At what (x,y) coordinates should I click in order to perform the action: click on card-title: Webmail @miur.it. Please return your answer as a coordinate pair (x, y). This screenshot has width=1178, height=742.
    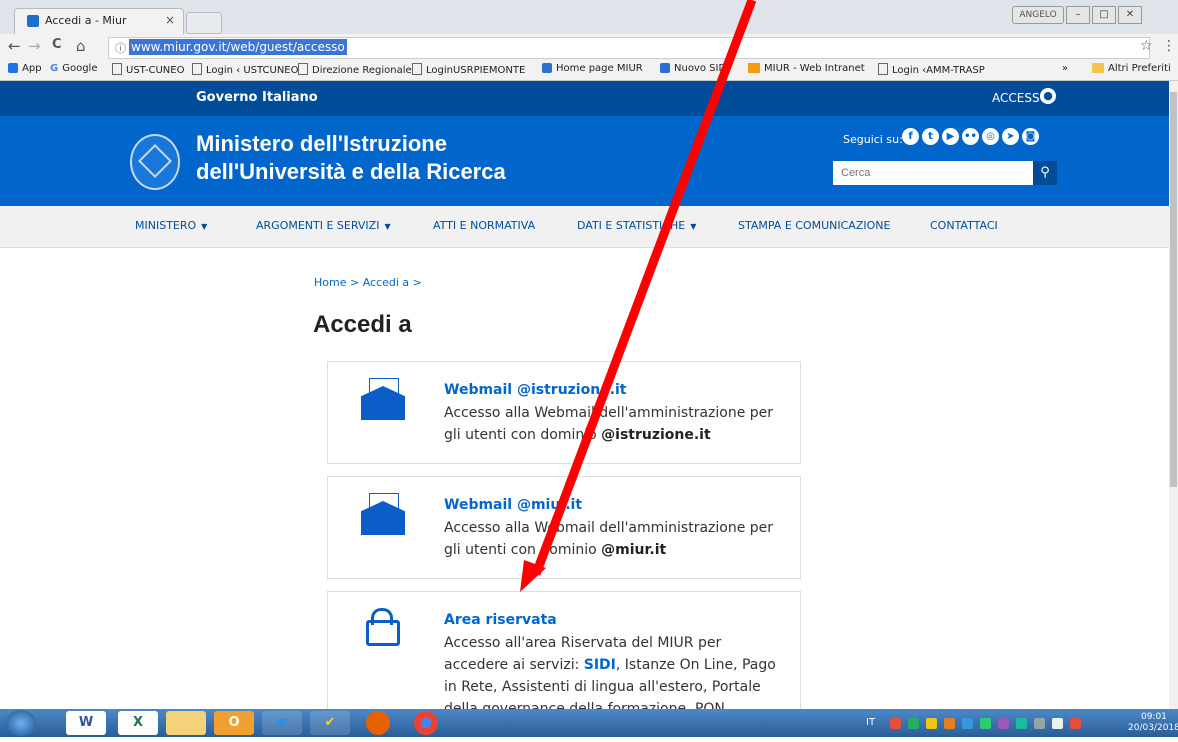
    Looking at the image, I should click on (513, 505).